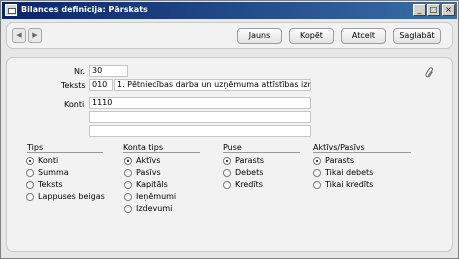 The image size is (459, 259). What do you see at coordinates (101, 85) in the screenshot?
I see `teksts-code-field: 010` at bounding box center [101, 85].